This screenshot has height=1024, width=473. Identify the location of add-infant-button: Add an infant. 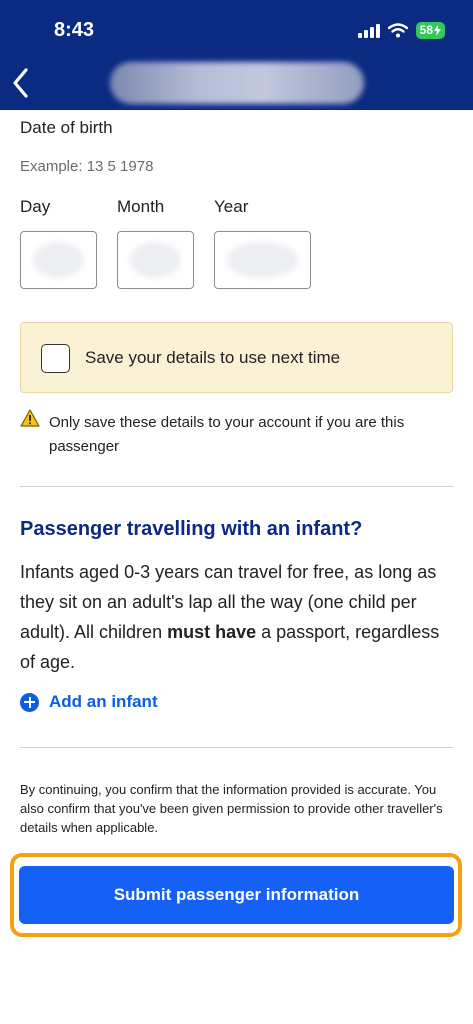
(89, 702).